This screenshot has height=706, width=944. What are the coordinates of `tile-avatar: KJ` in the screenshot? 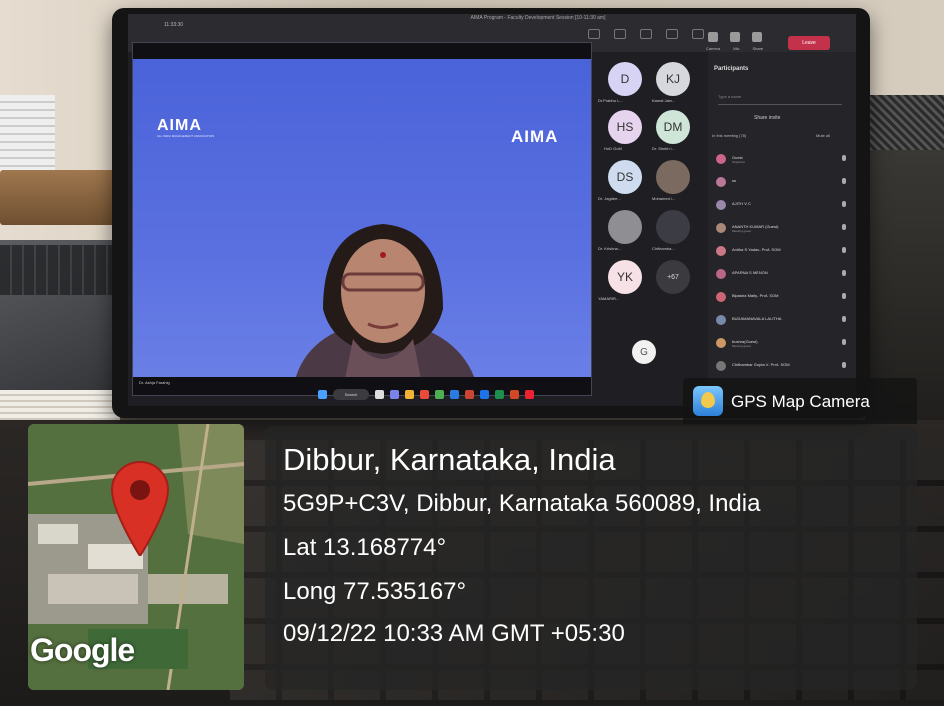 It's located at (673, 79).